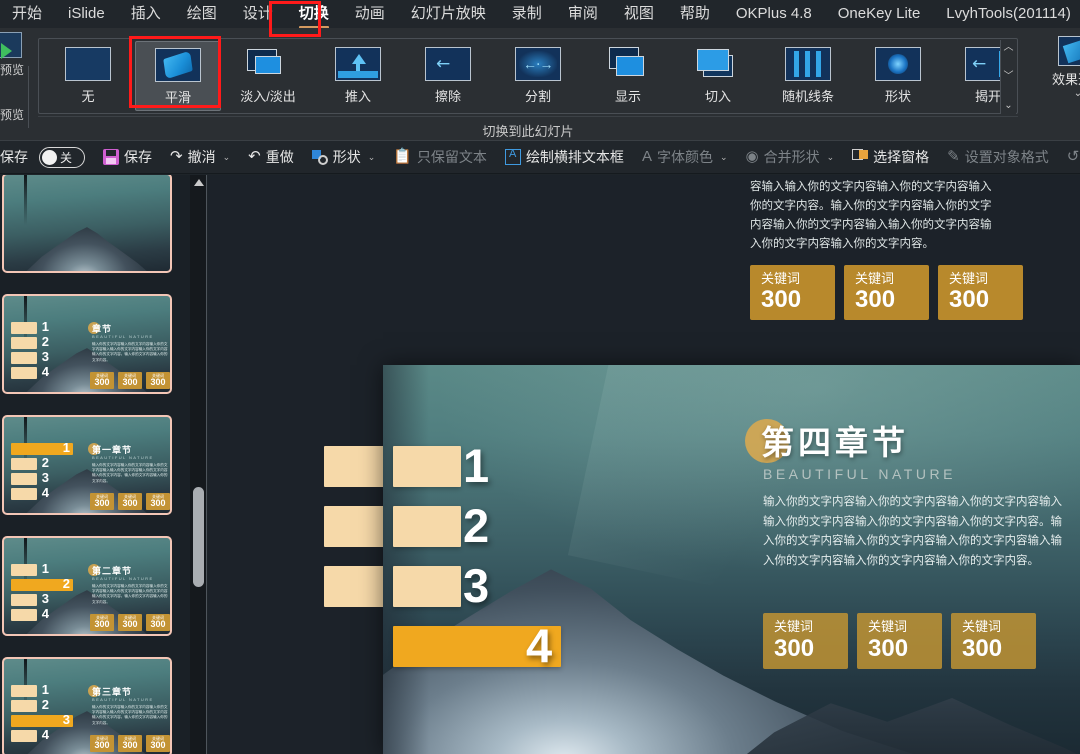 The image size is (1080, 754). I want to click on qat-format-object-button: ✎ 设置对象格式, so click(998, 157).